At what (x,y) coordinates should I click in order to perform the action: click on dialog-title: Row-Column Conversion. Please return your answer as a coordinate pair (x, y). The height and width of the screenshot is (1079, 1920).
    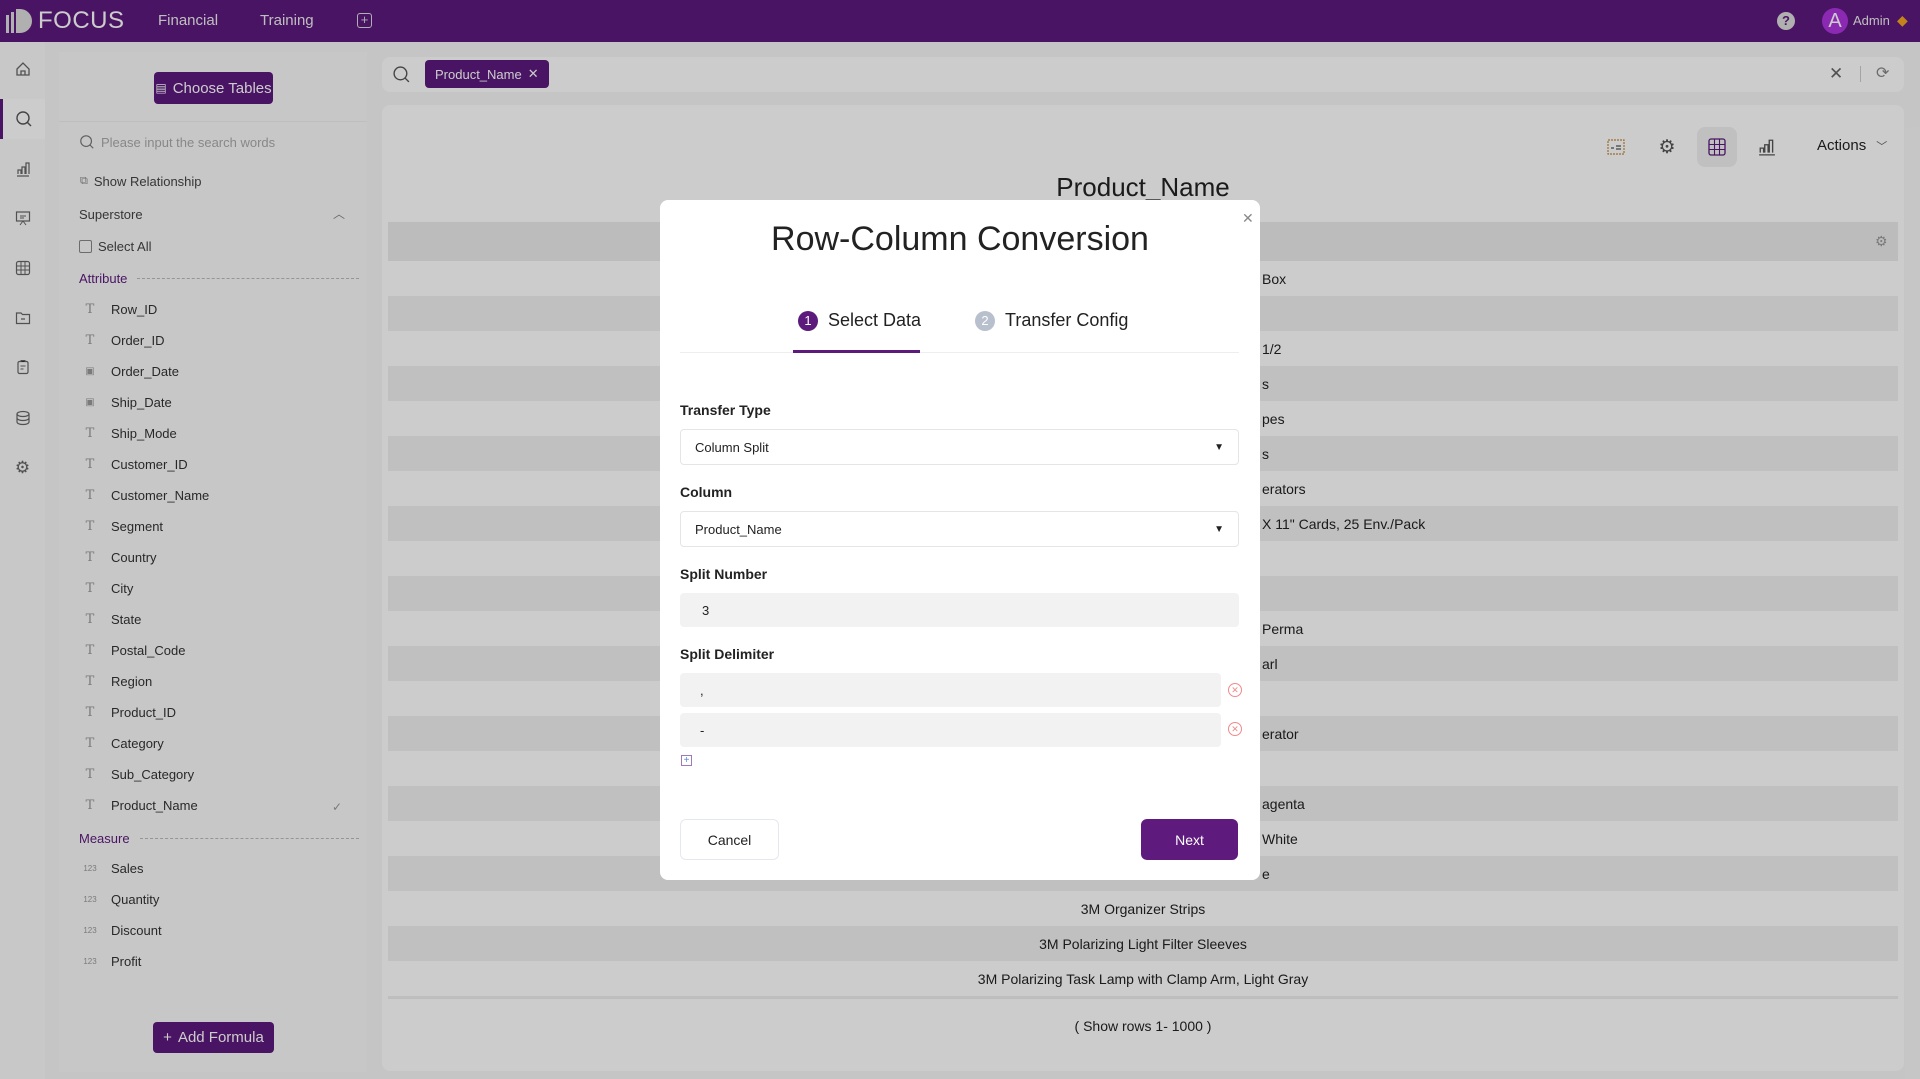
    Looking at the image, I should click on (960, 239).